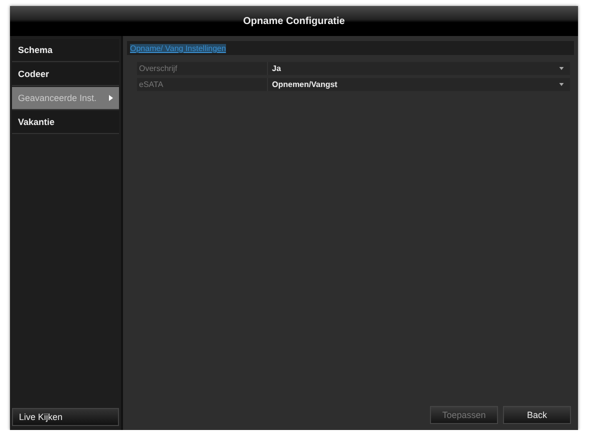 This screenshot has width=589, height=435. Describe the element at coordinates (202, 68) in the screenshot. I see `setting-label: Overschrijf` at that location.